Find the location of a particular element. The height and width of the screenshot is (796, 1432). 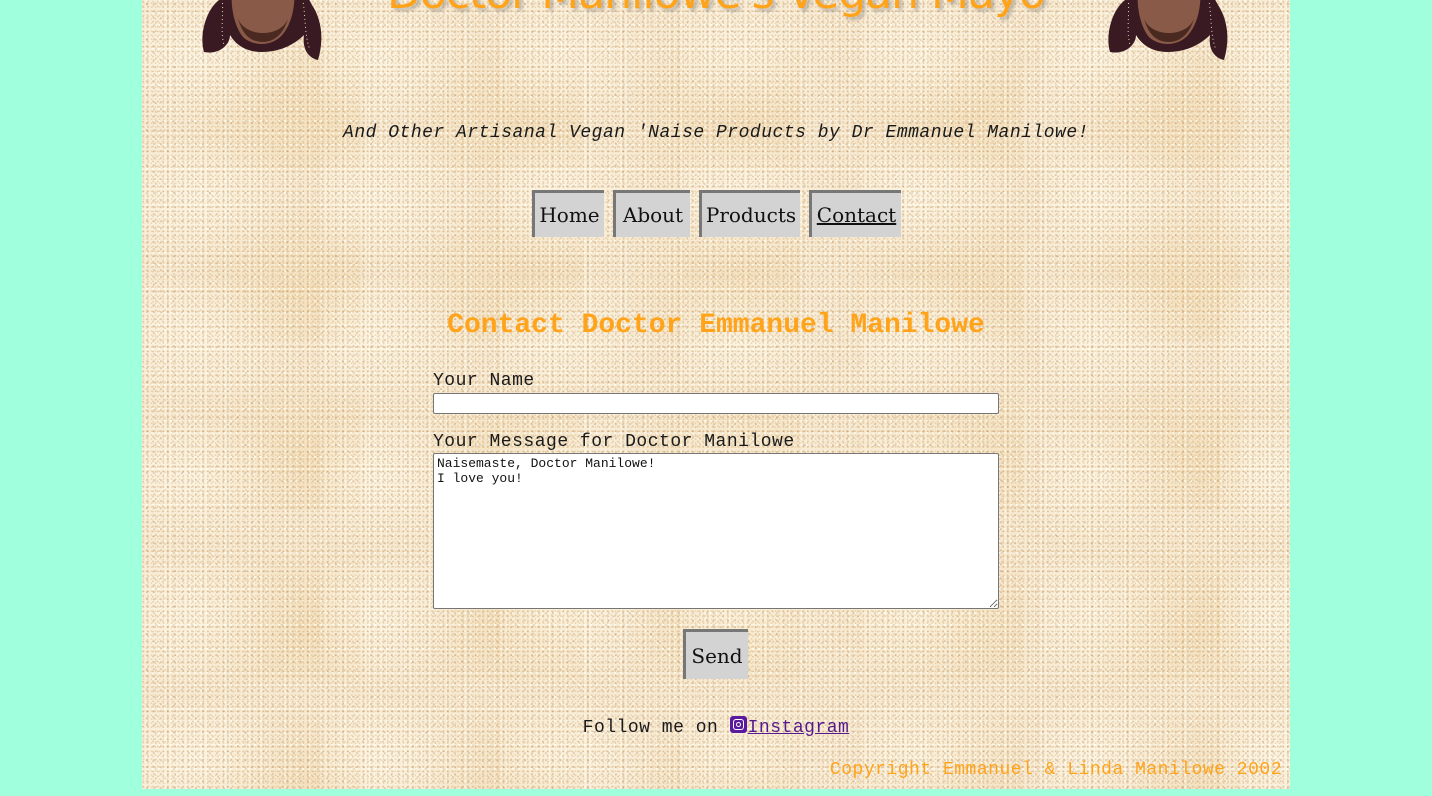

message-label: Your Message for Doctor Manilowe is located at coordinates (614, 442).